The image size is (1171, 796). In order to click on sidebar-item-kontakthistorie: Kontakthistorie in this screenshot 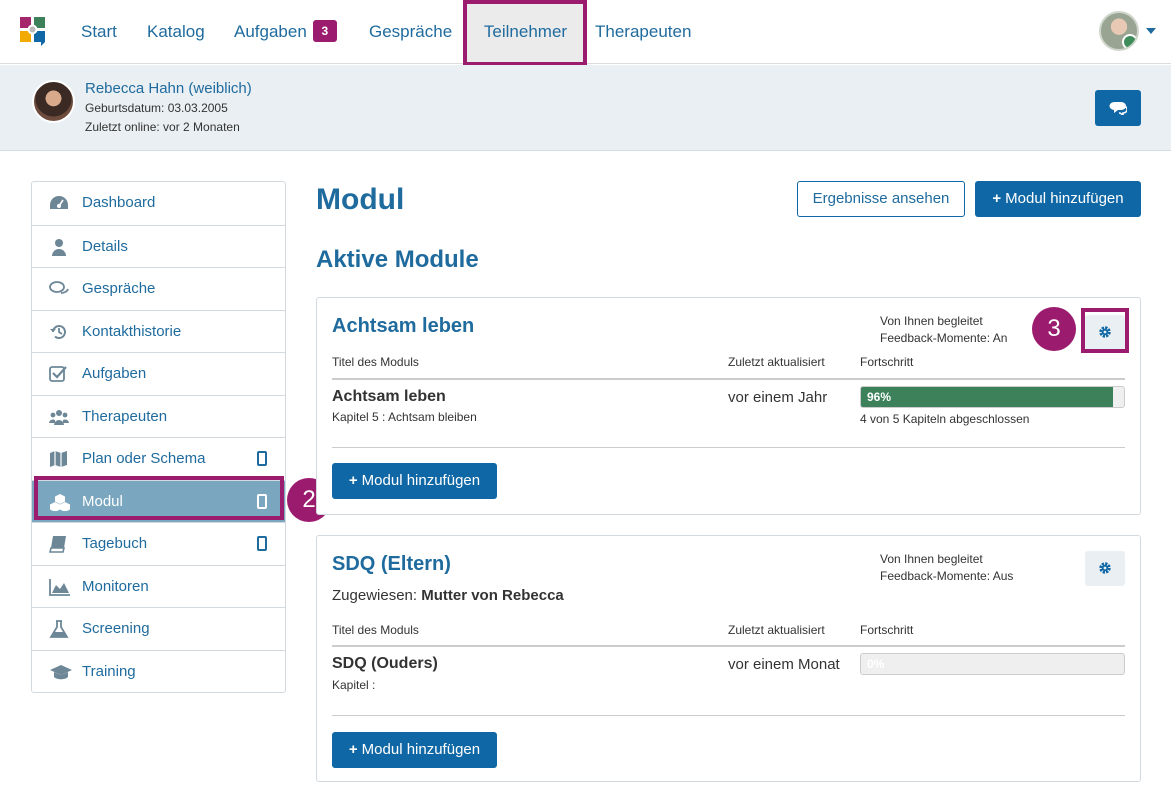, I will do `click(158, 331)`.